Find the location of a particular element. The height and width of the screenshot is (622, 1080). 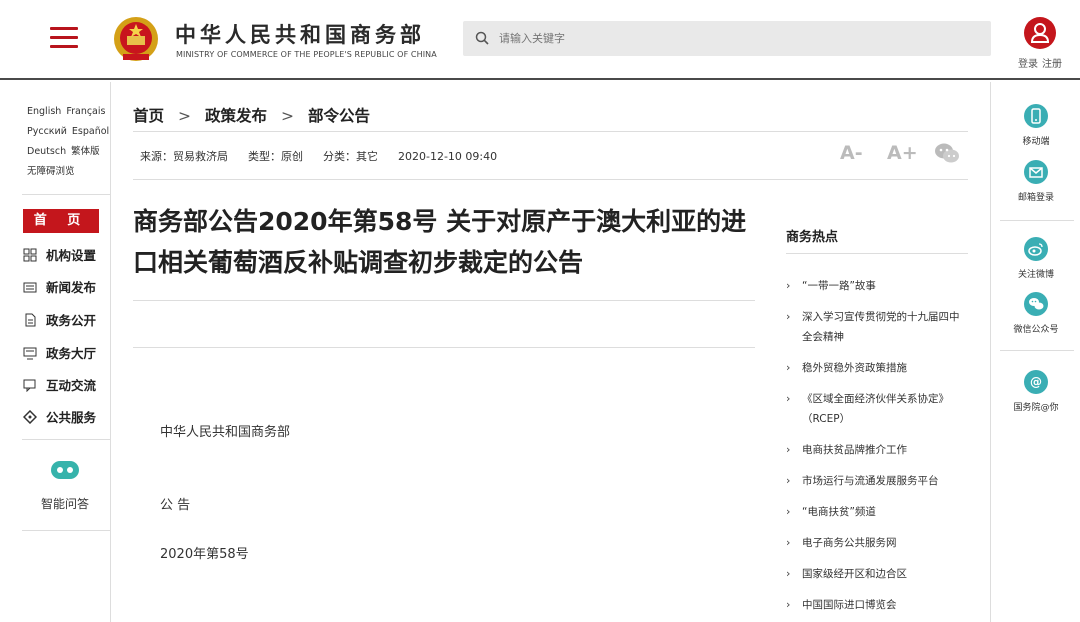

login-link: 登录 is located at coordinates (1028, 64).